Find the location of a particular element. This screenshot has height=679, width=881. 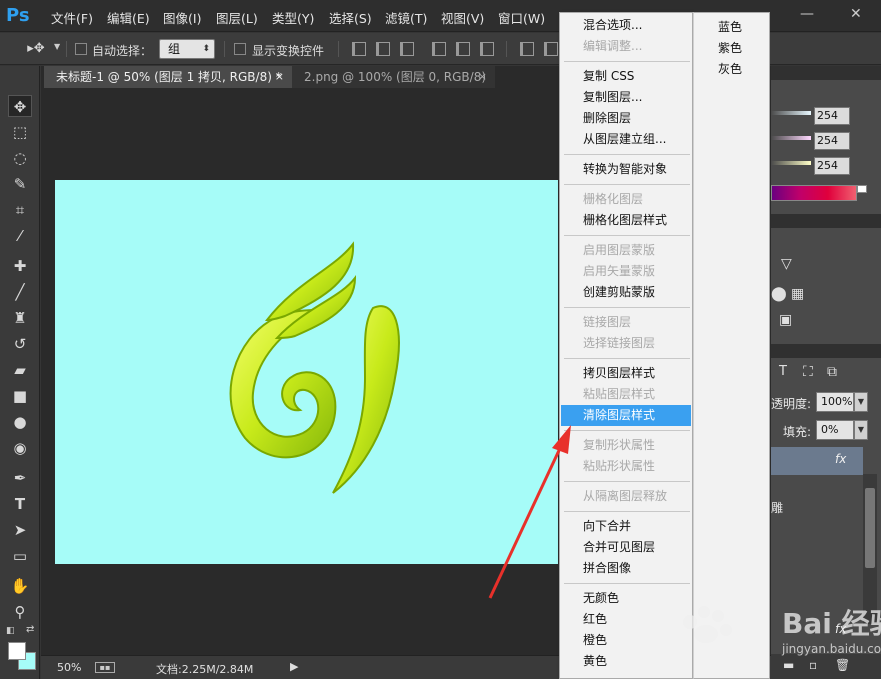

type-tool-icon: T is located at coordinates (20, 504).